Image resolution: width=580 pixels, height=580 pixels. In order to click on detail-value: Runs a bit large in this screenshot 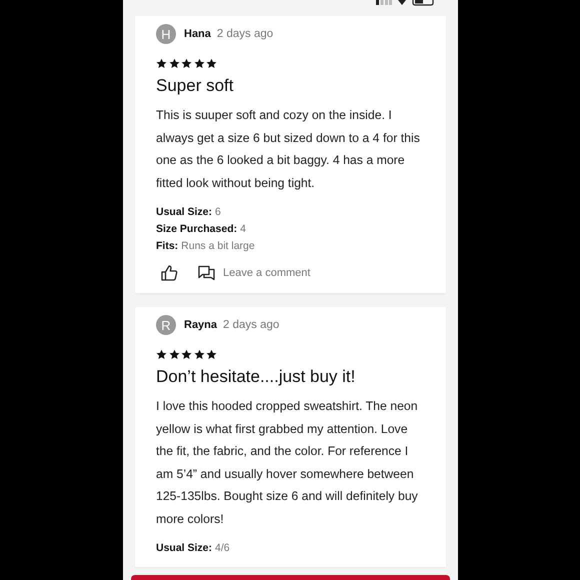, I will do `click(218, 246)`.